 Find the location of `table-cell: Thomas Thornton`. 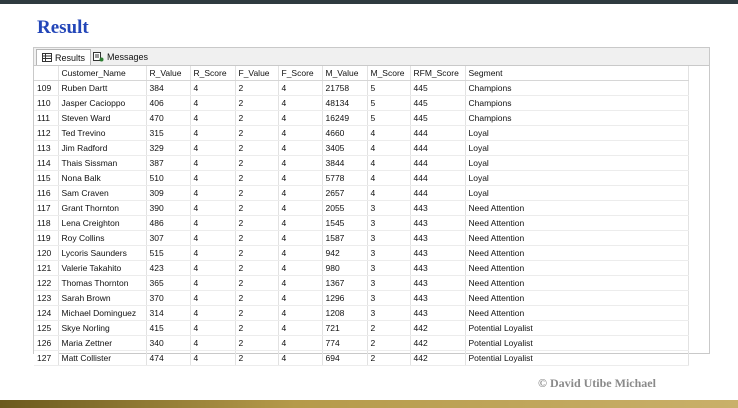

table-cell: Thomas Thornton is located at coordinates (102, 283).